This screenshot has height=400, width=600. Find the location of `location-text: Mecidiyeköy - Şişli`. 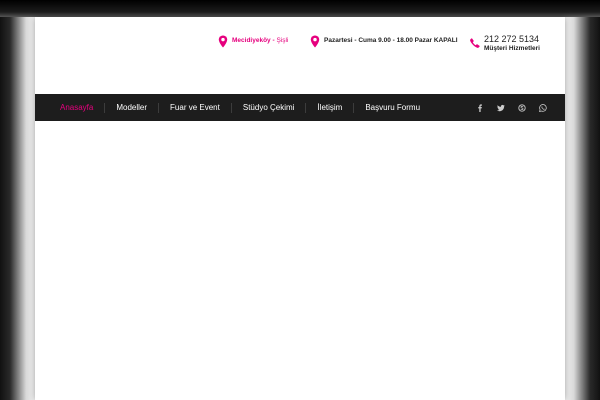

location-text: Mecidiyeköy - Şişli is located at coordinates (260, 41).